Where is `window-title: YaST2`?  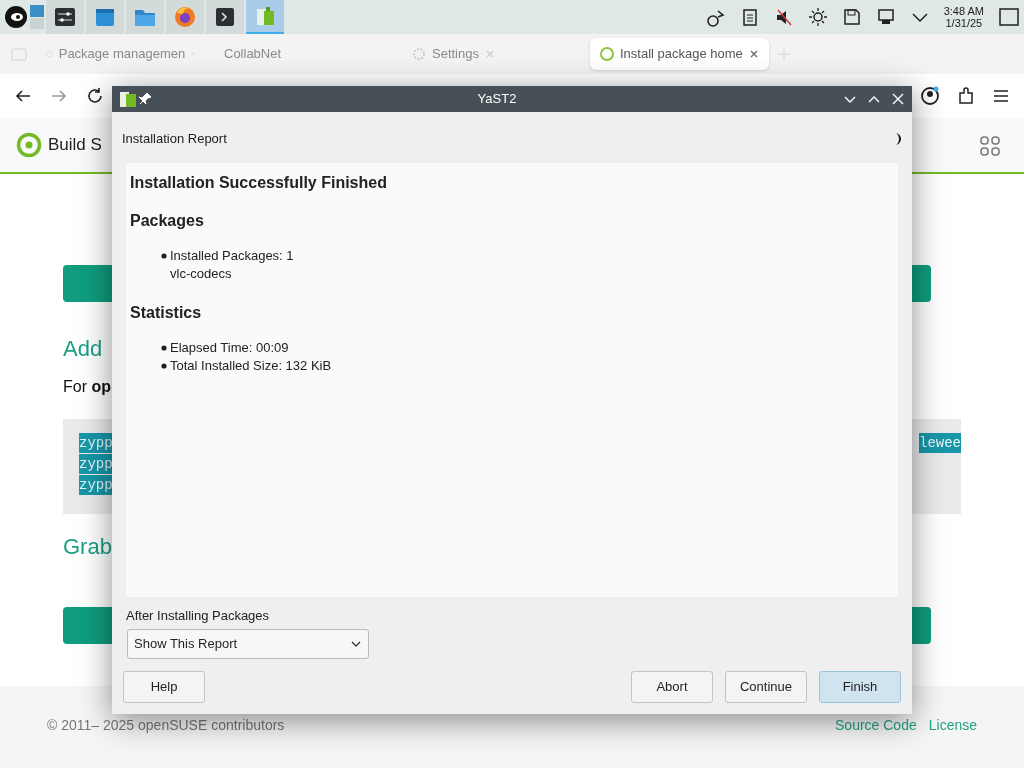 window-title: YaST2 is located at coordinates (497, 99).